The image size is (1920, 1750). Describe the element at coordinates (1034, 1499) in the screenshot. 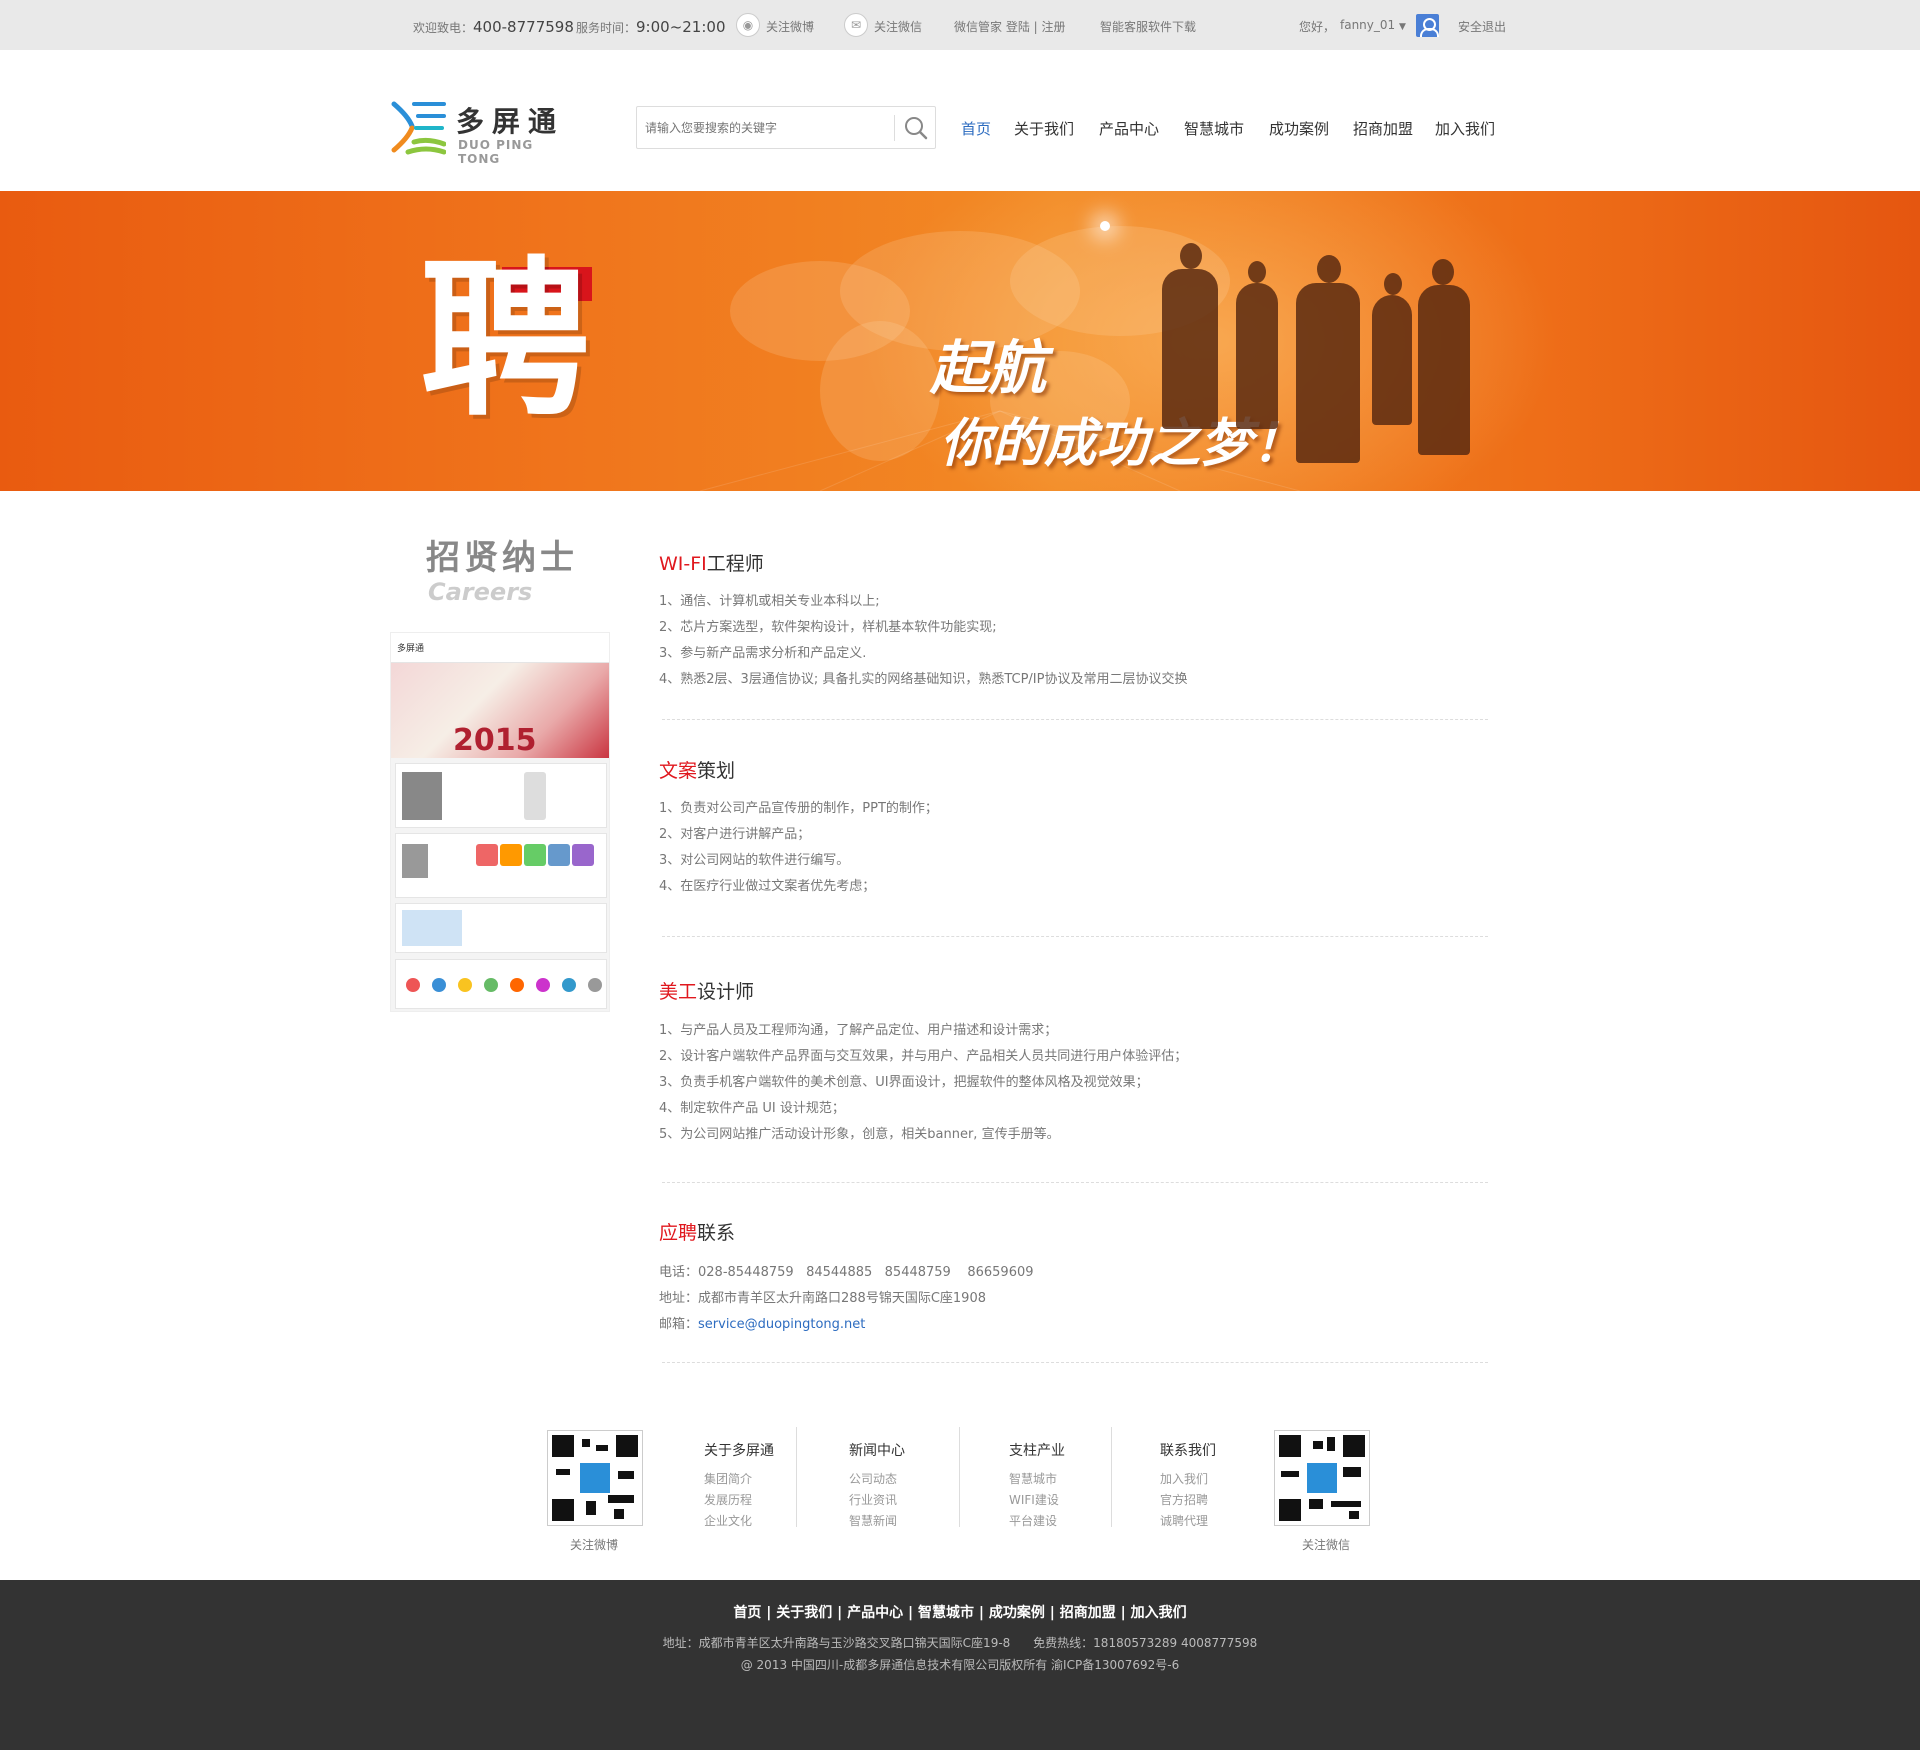

I see `footer-link: WIFI建设` at that location.